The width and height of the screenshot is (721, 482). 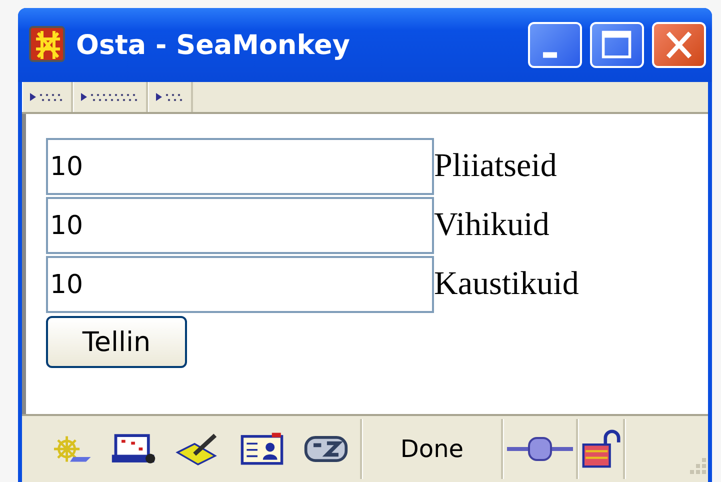 I want to click on app-icon, so click(x=48, y=45).